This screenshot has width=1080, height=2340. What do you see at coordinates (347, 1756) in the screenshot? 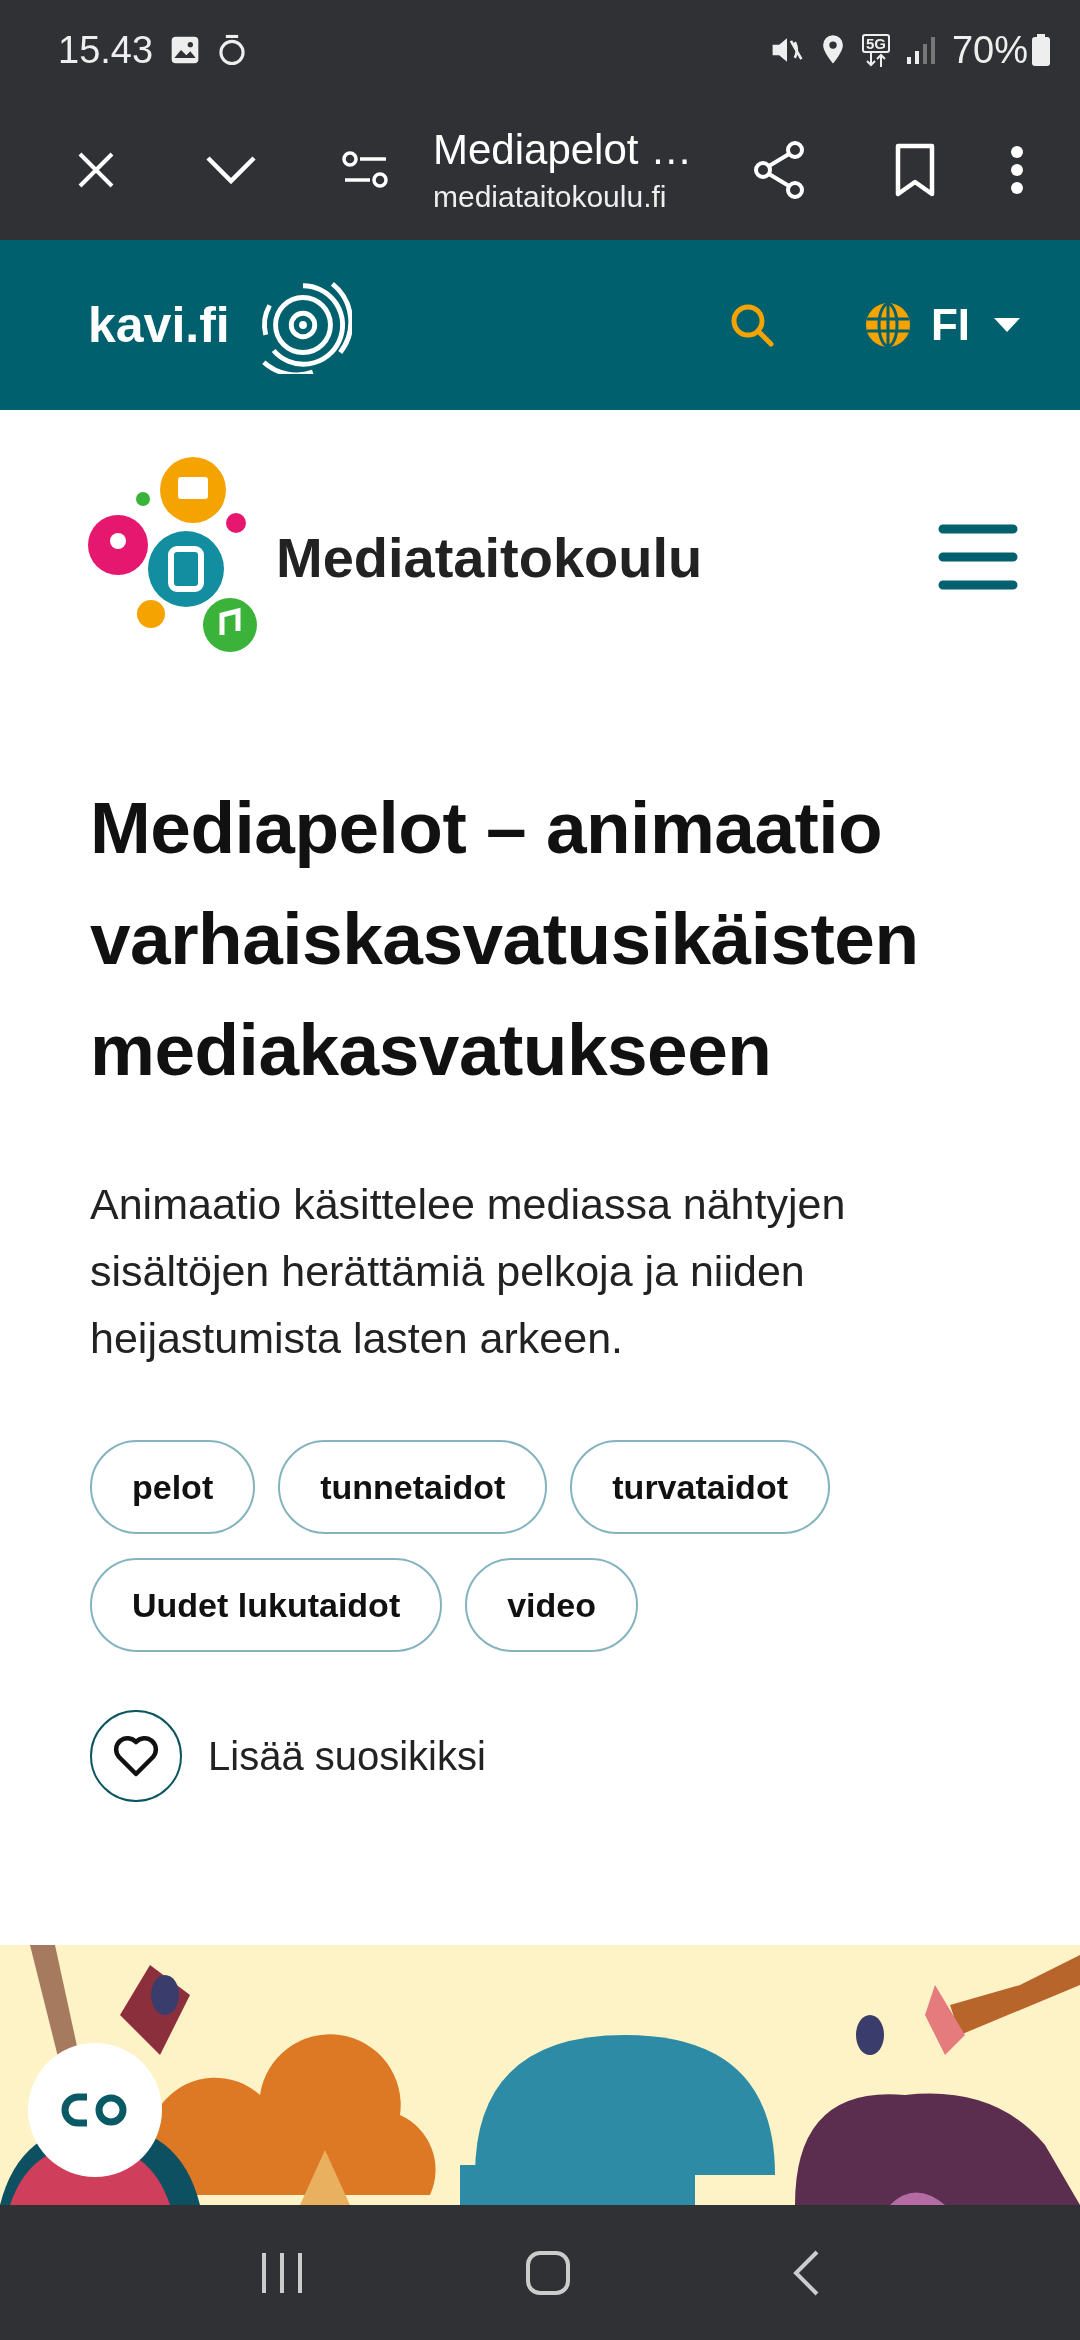
I see `favorite-label: Lisää suosikiksi` at bounding box center [347, 1756].